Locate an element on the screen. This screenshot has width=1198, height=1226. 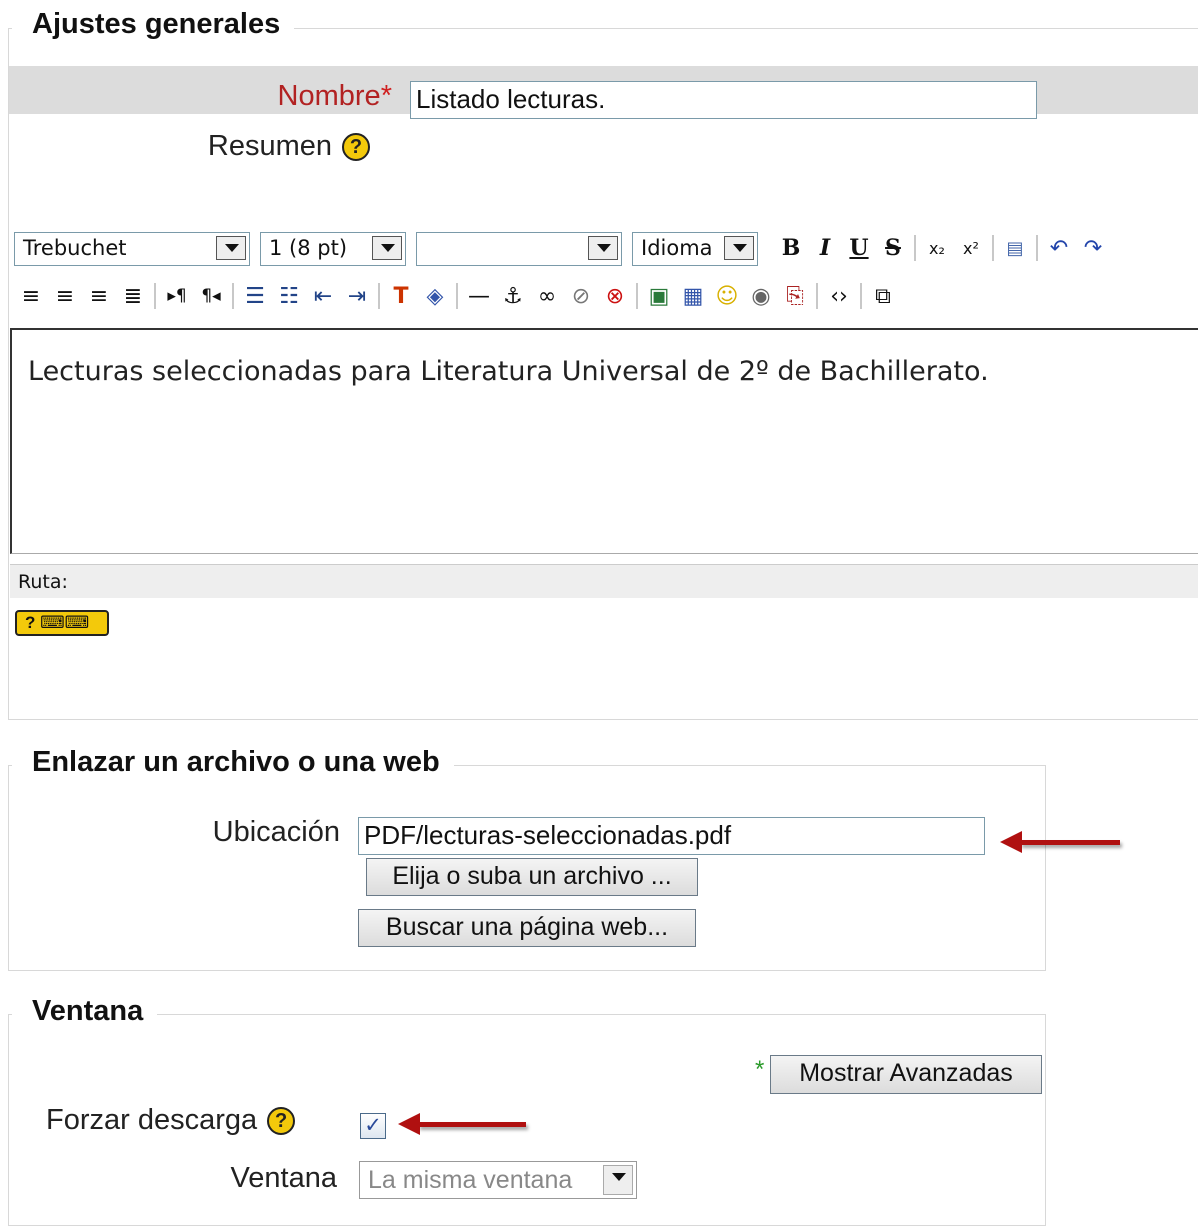
html-source-icon: ‹› is located at coordinates (839, 296).